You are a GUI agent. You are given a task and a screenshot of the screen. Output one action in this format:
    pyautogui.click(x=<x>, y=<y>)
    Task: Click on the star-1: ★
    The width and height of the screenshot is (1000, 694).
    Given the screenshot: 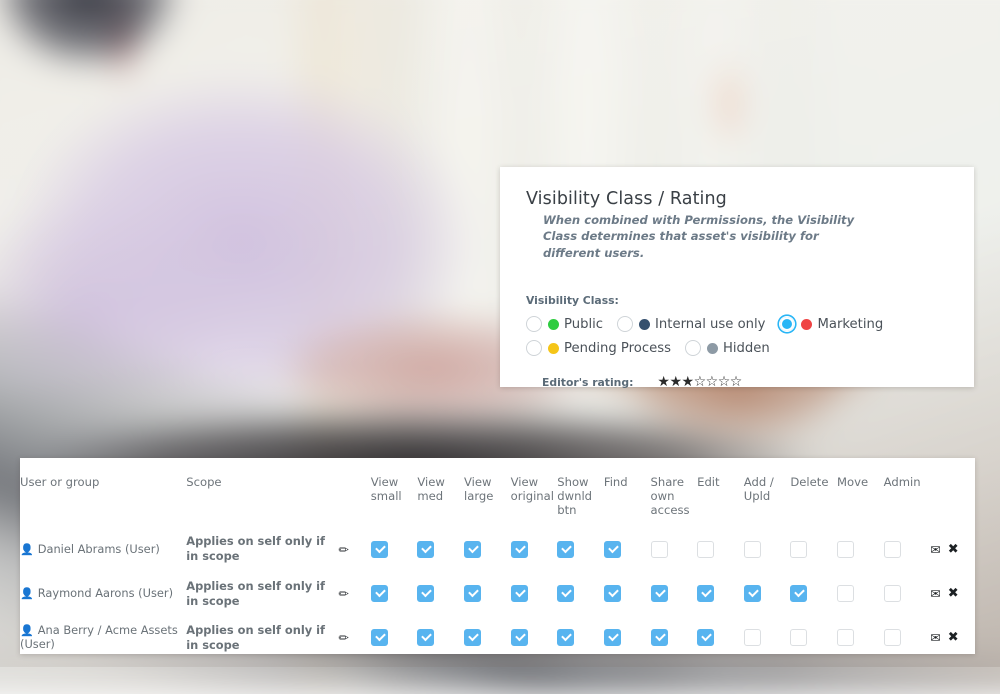 What is the action you would take?
    pyautogui.click(x=663, y=382)
    